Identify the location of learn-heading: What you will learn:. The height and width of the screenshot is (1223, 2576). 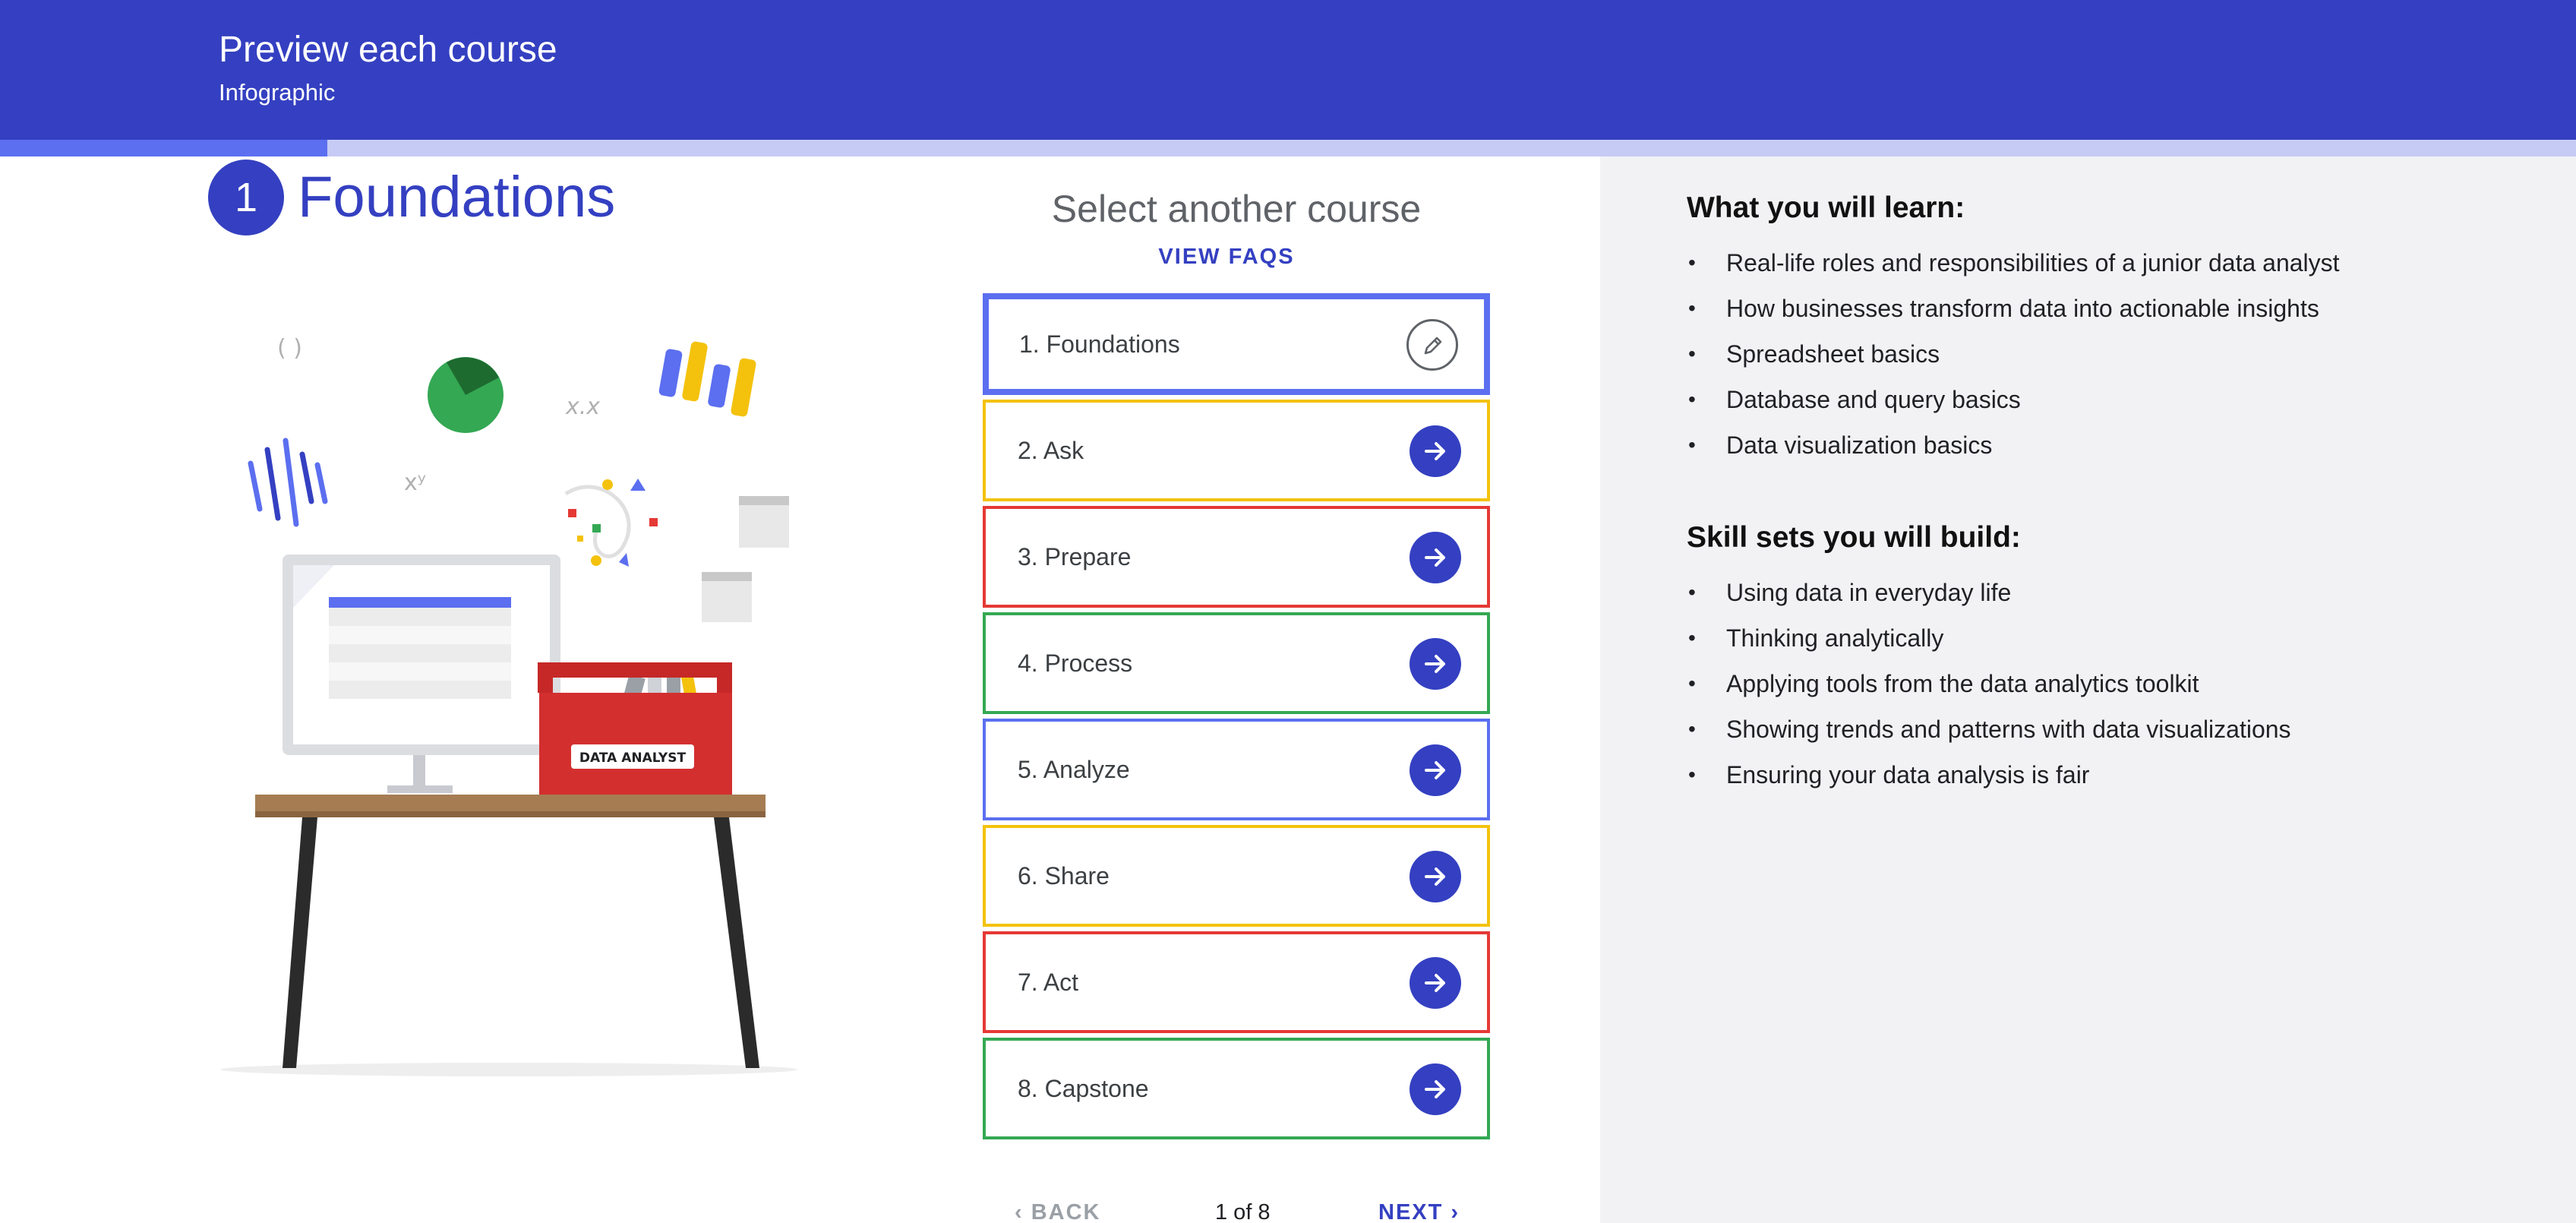
(1826, 207).